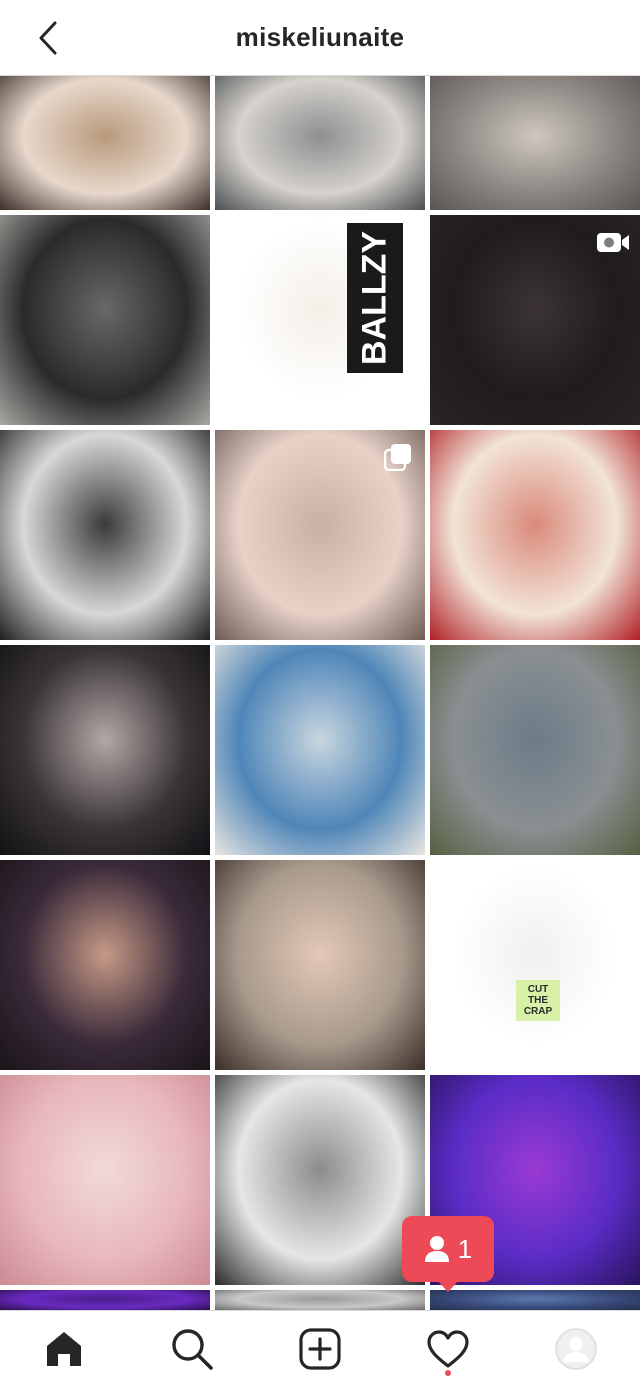 This screenshot has width=640, height=1386. Describe the element at coordinates (436, 1249) in the screenshot. I see `person-icon` at that location.